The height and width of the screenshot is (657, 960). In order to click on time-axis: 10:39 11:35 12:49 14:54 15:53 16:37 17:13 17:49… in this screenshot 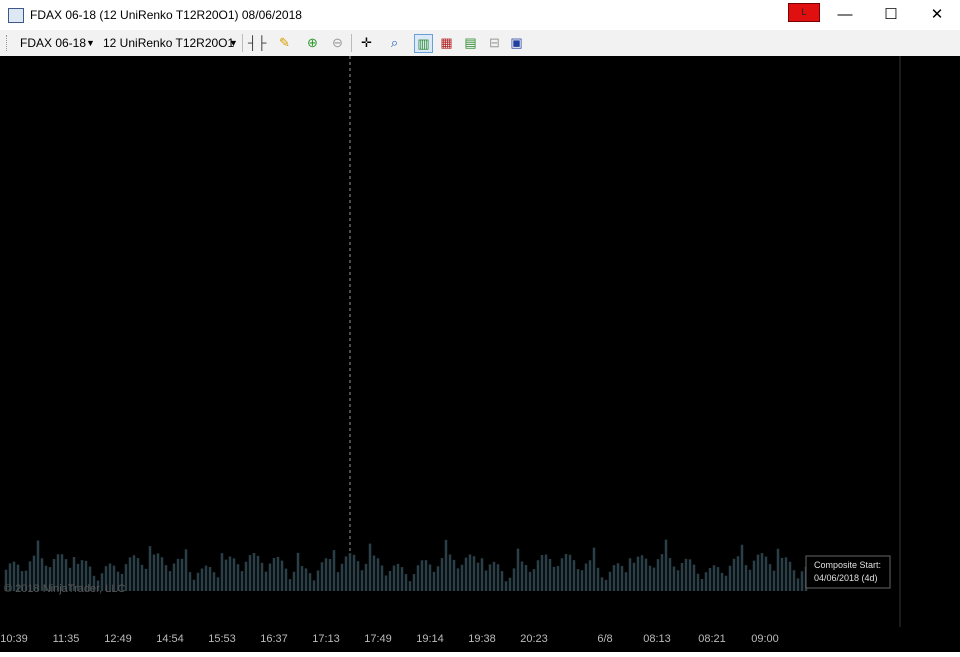, I will do `click(389, 639)`.